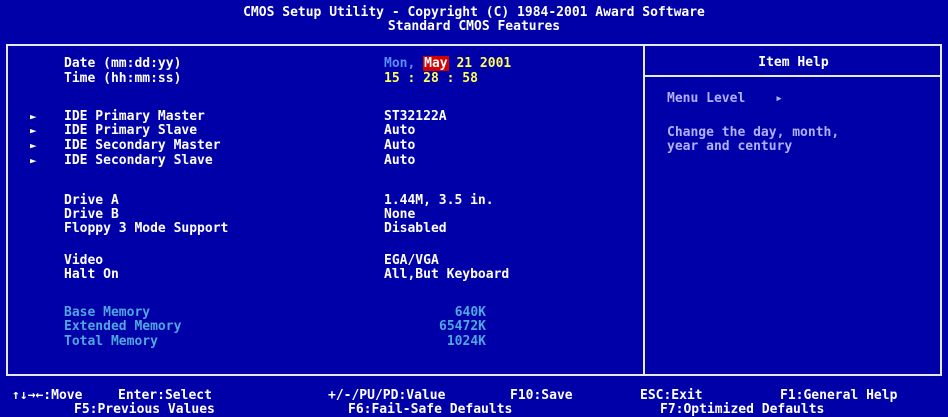 This screenshot has height=417, width=948. I want to click on key-move: ↑↓→←:Move, so click(47, 395).